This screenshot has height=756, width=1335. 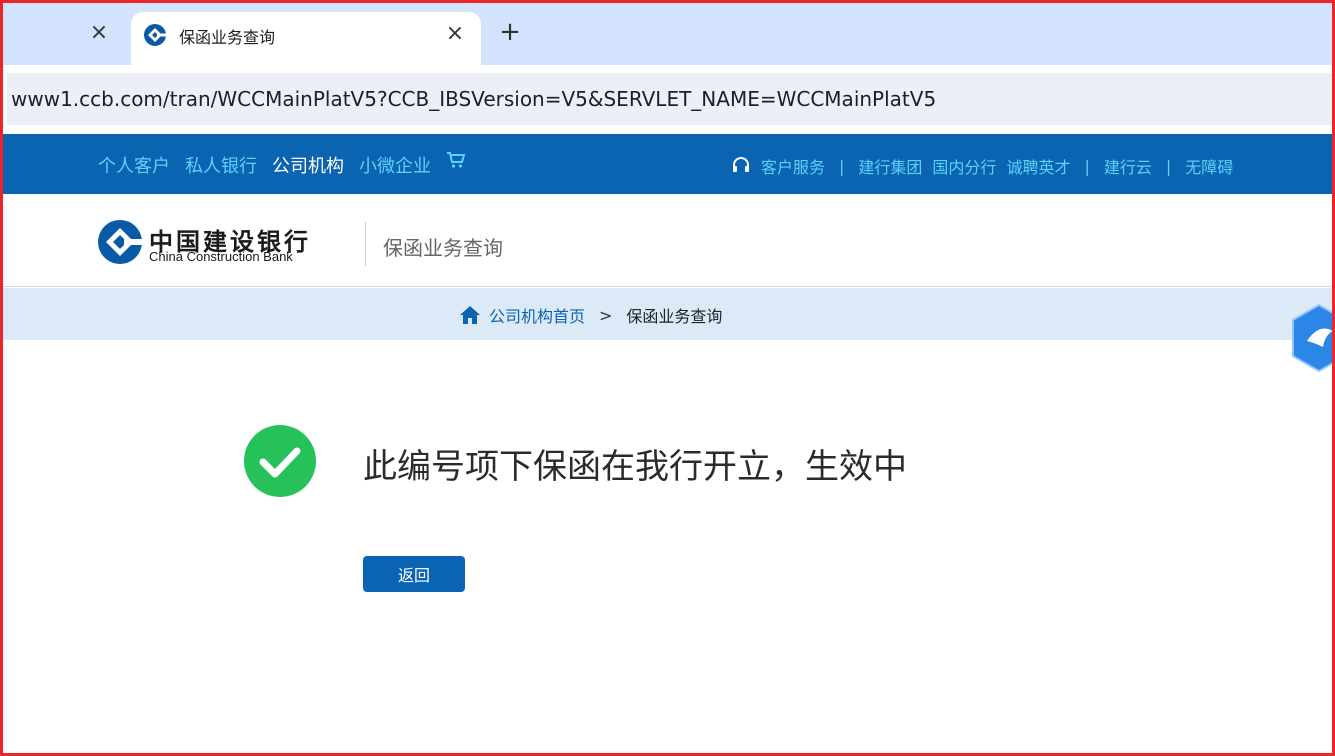 I want to click on nav-customer-service: 客户服务, so click(x=793, y=166).